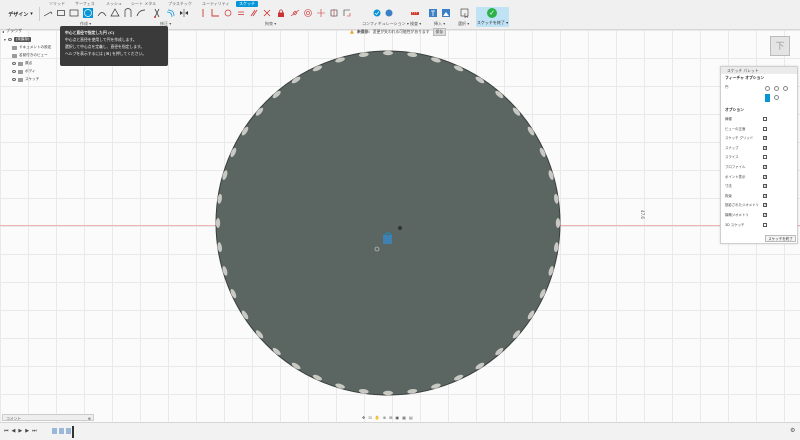 The width and height of the screenshot is (800, 440). I want to click on symmetry-icon, so click(334, 13).